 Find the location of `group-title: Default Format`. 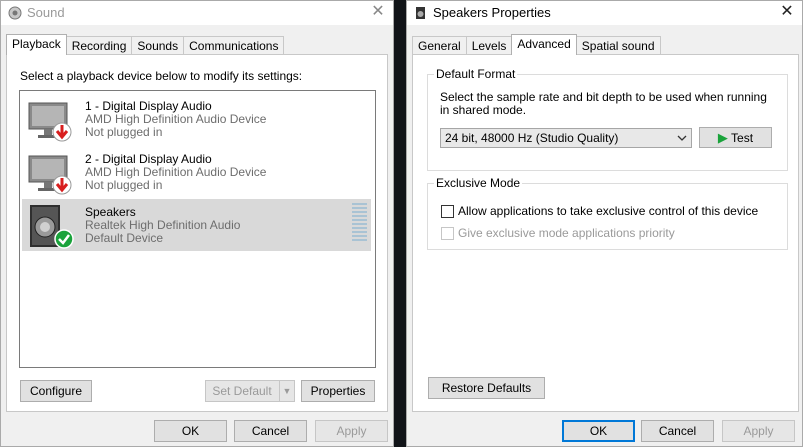

group-title: Default Format is located at coordinates (476, 74).